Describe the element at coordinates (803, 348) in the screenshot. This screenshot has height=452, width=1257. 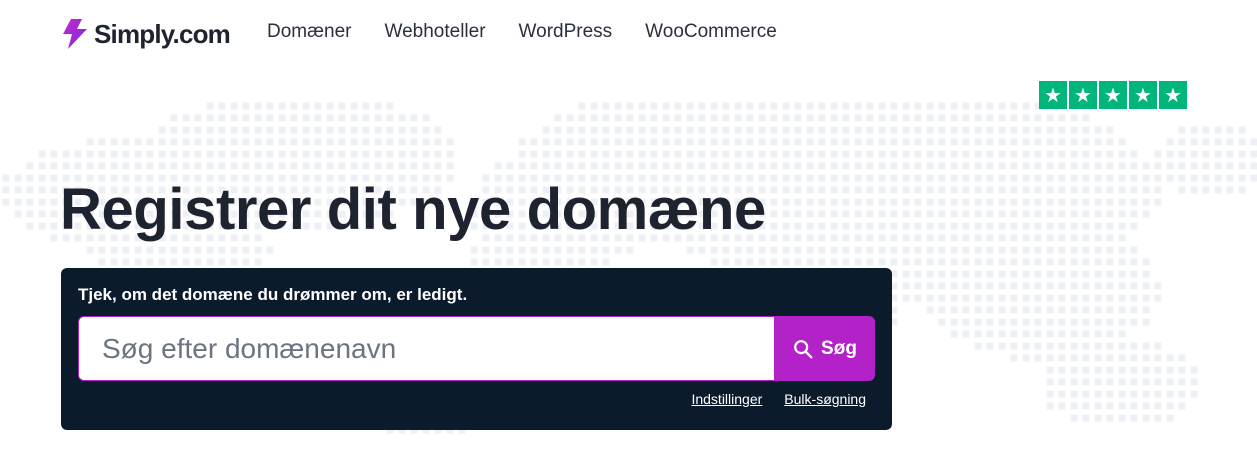
I see `search-icon` at that location.